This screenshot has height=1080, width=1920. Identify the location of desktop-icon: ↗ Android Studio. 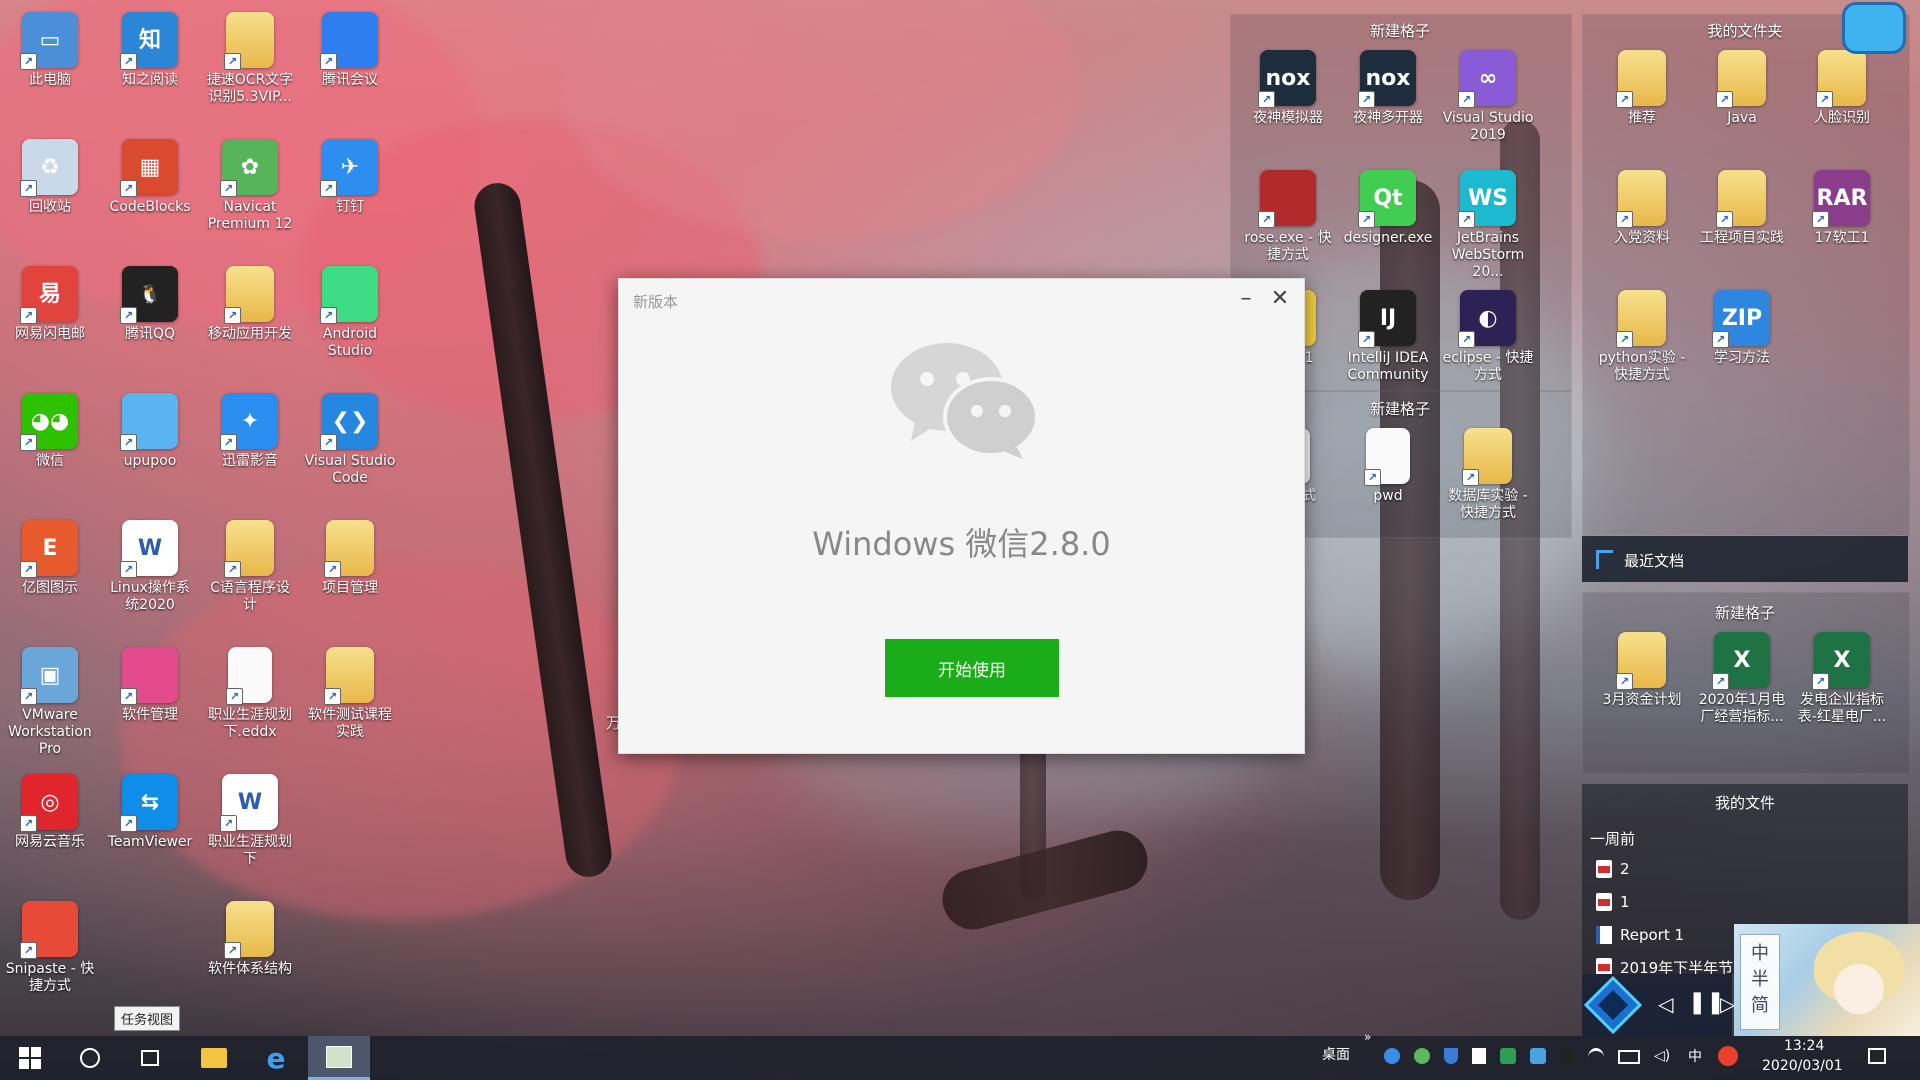
(350, 312).